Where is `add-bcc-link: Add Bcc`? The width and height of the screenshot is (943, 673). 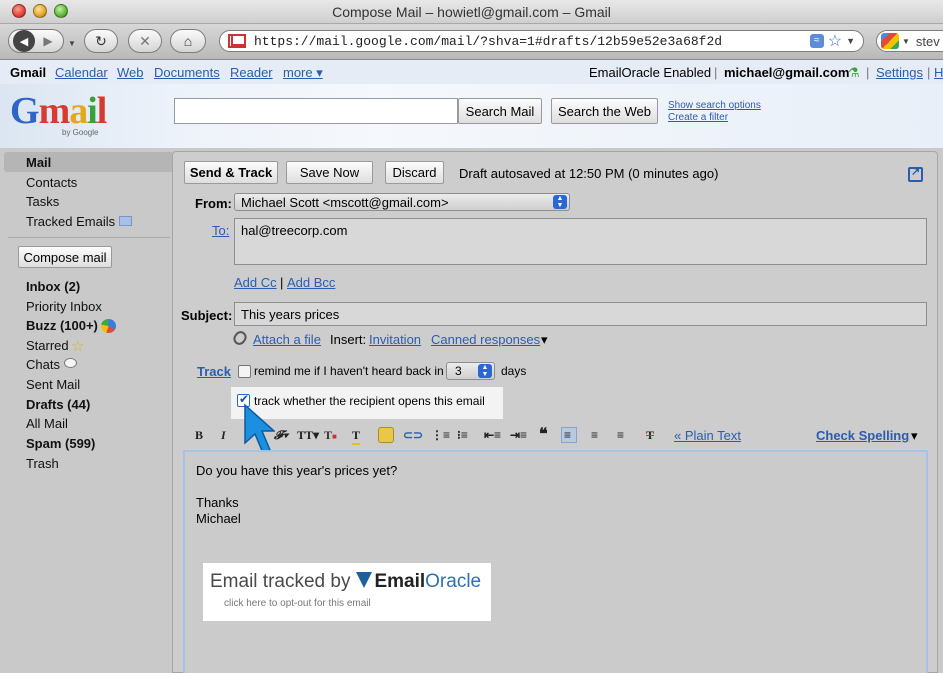
add-bcc-link: Add Bcc is located at coordinates (311, 282).